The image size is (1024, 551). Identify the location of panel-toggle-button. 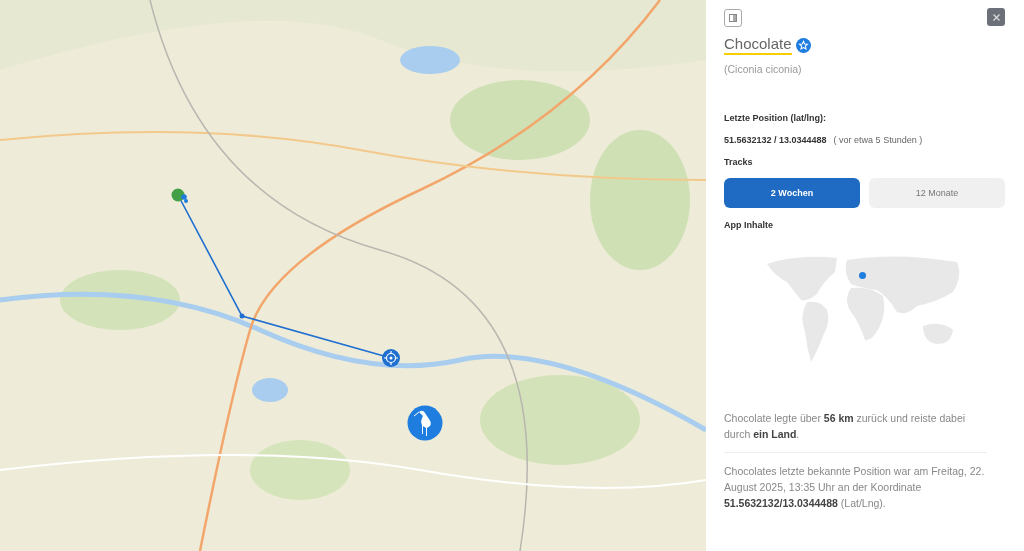
(733, 18).